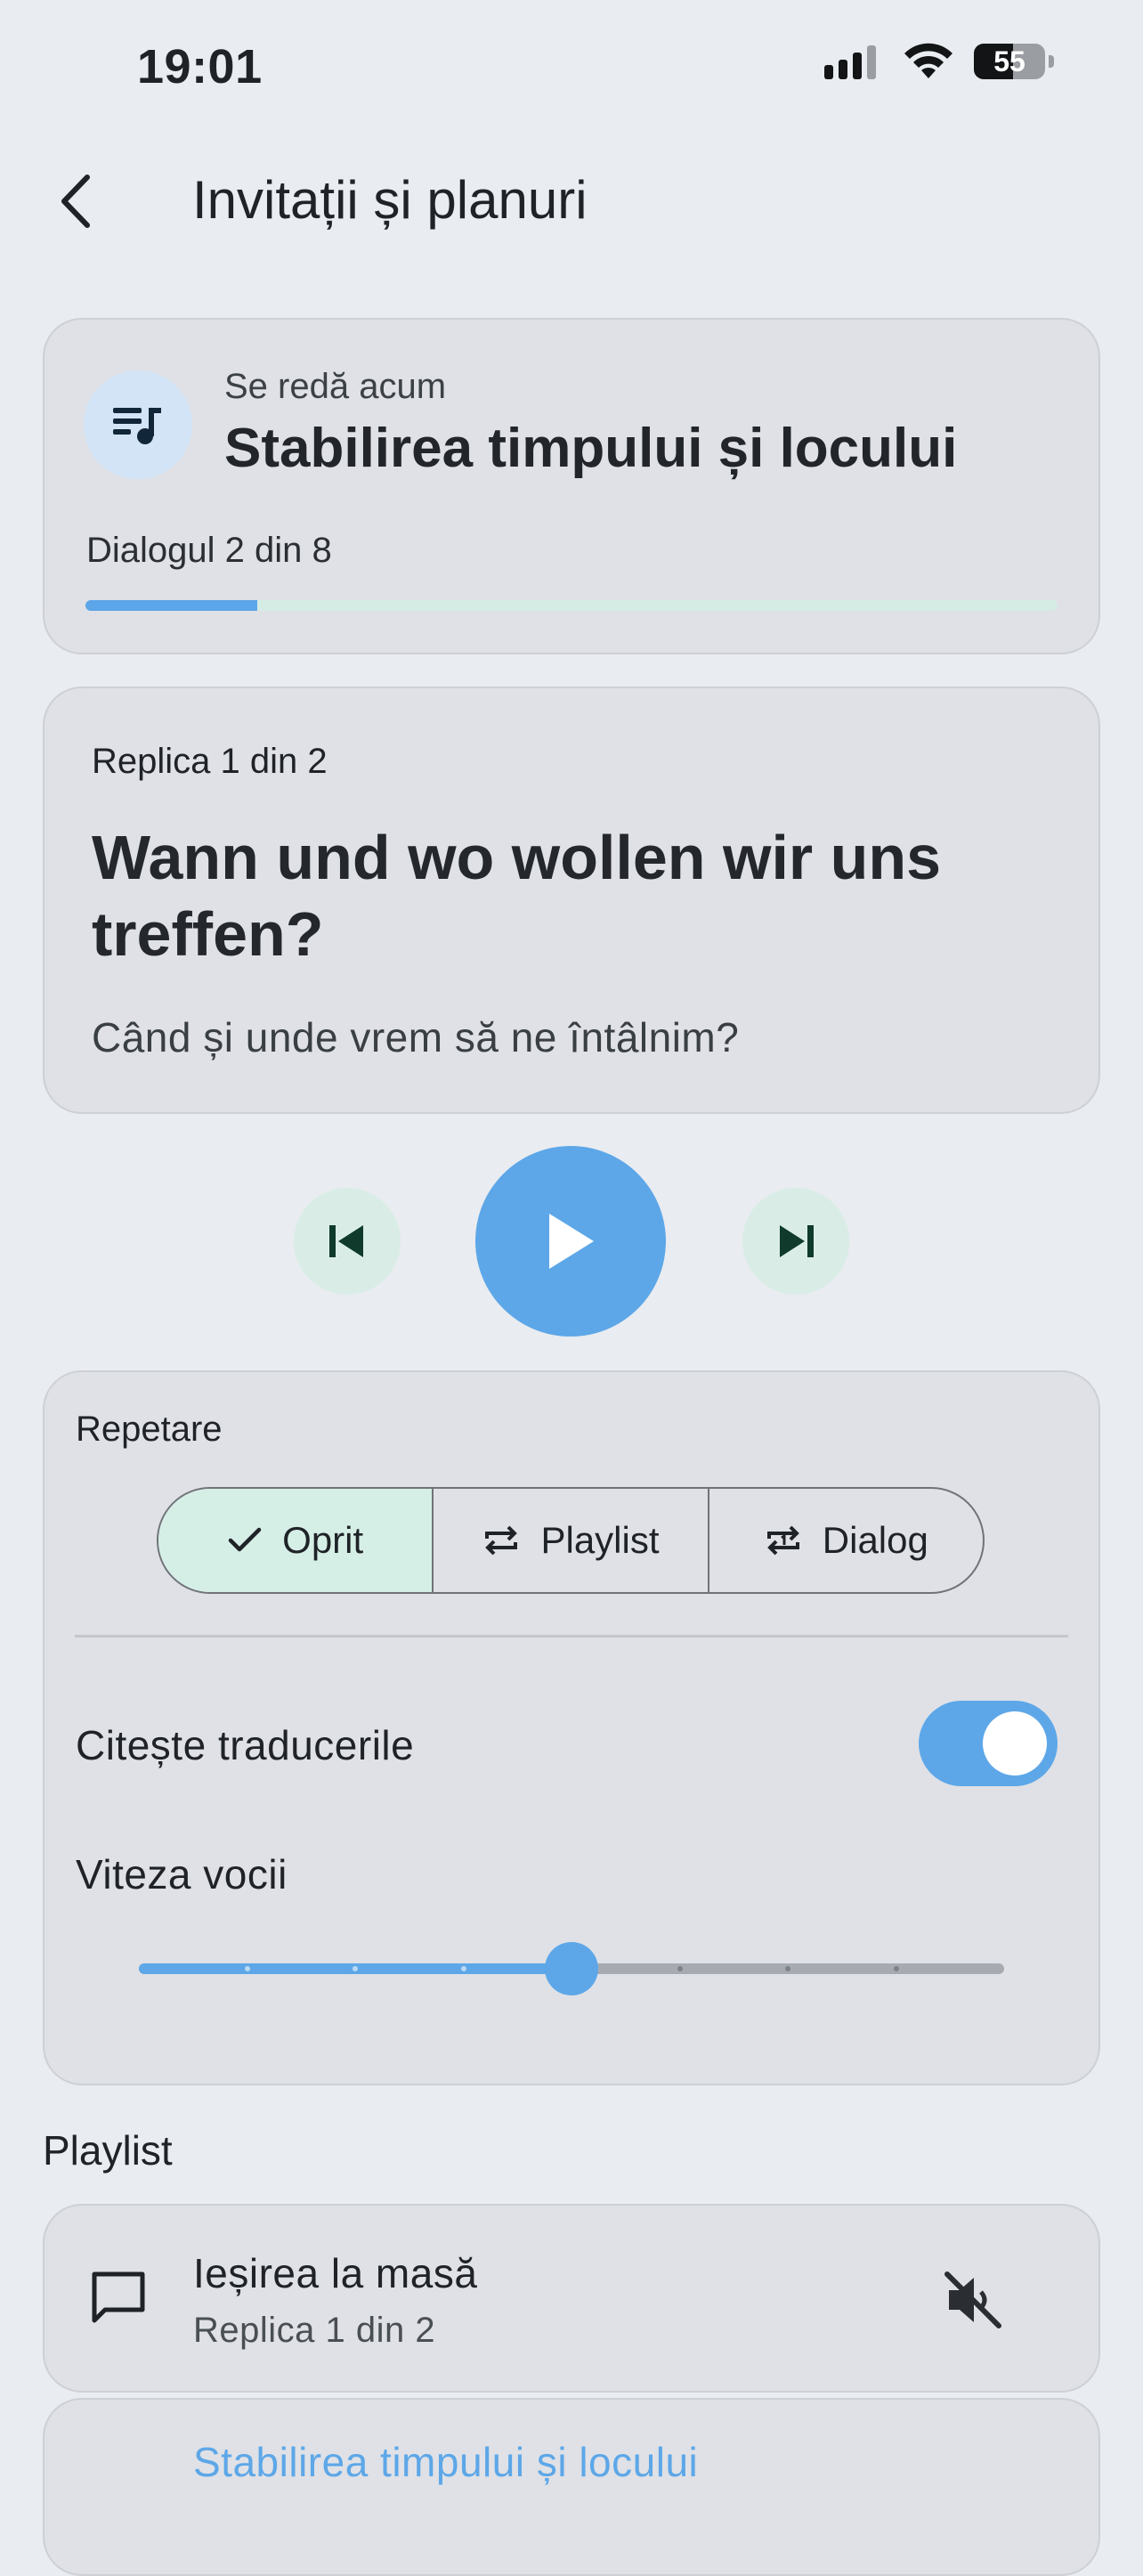  Describe the element at coordinates (571, 1636) in the screenshot. I see `settings-divider` at that location.